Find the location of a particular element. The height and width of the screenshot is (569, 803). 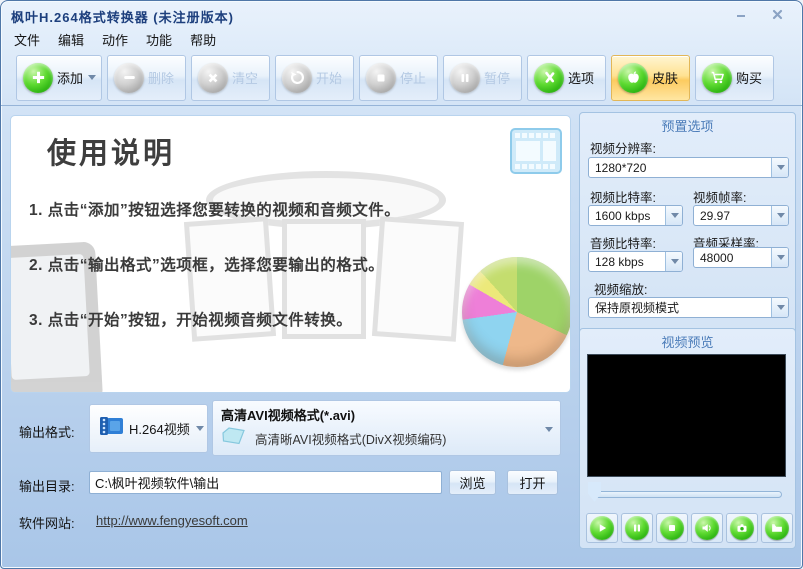

options-button-label: 选项 is located at coordinates (581, 78).